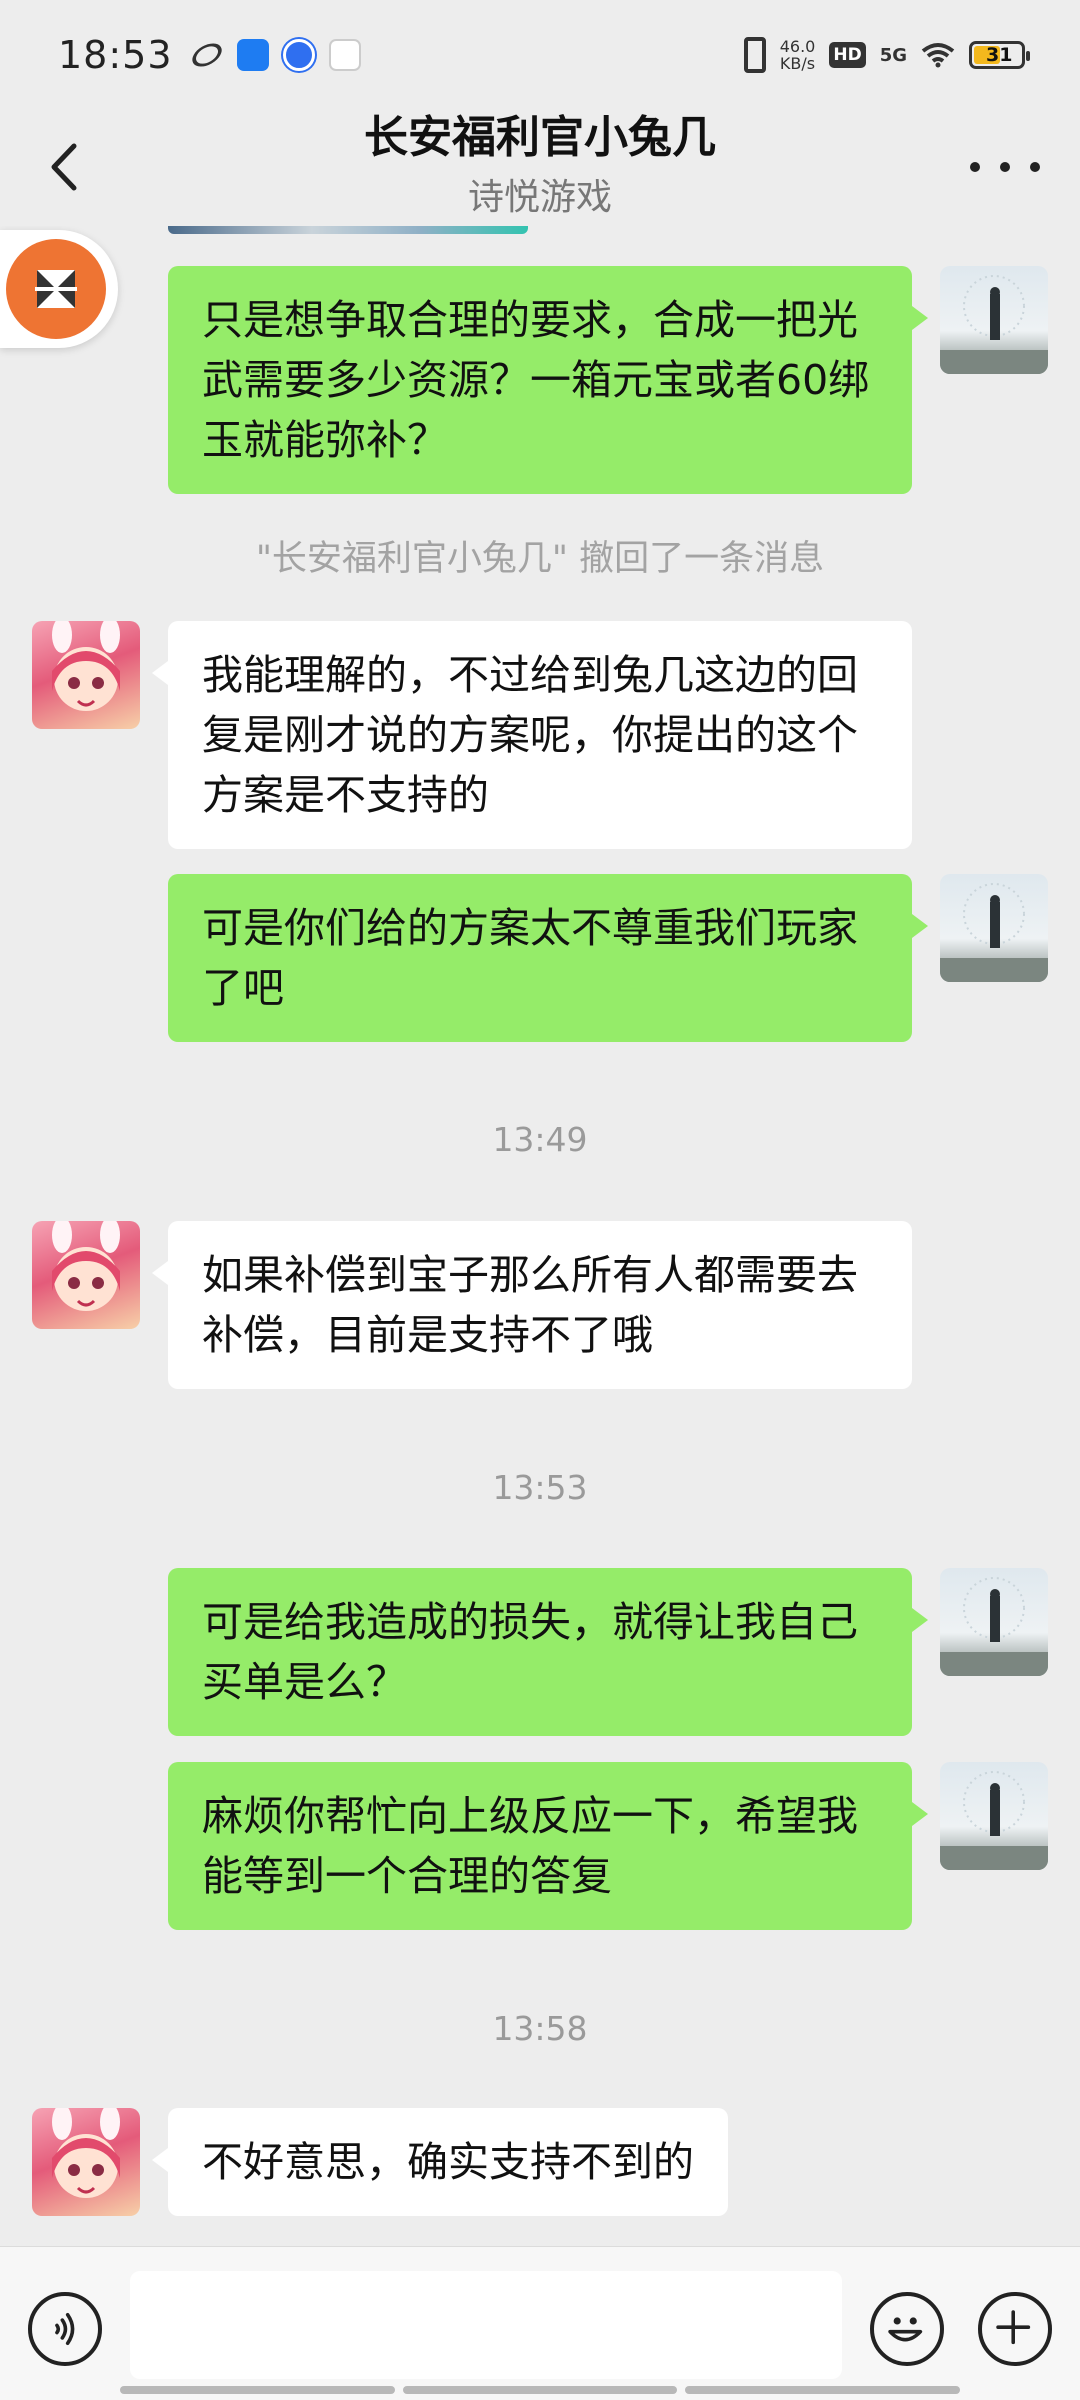 This screenshot has height=2400, width=1080. I want to click on message-timestamp: 13:53, so click(540, 1487).